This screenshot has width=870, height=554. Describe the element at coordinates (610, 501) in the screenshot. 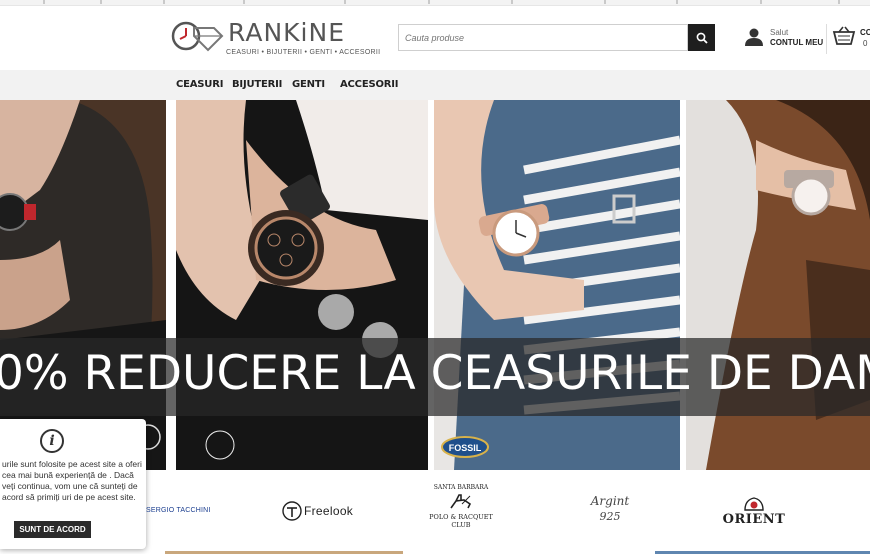

I see `argint-word: Argint` at that location.